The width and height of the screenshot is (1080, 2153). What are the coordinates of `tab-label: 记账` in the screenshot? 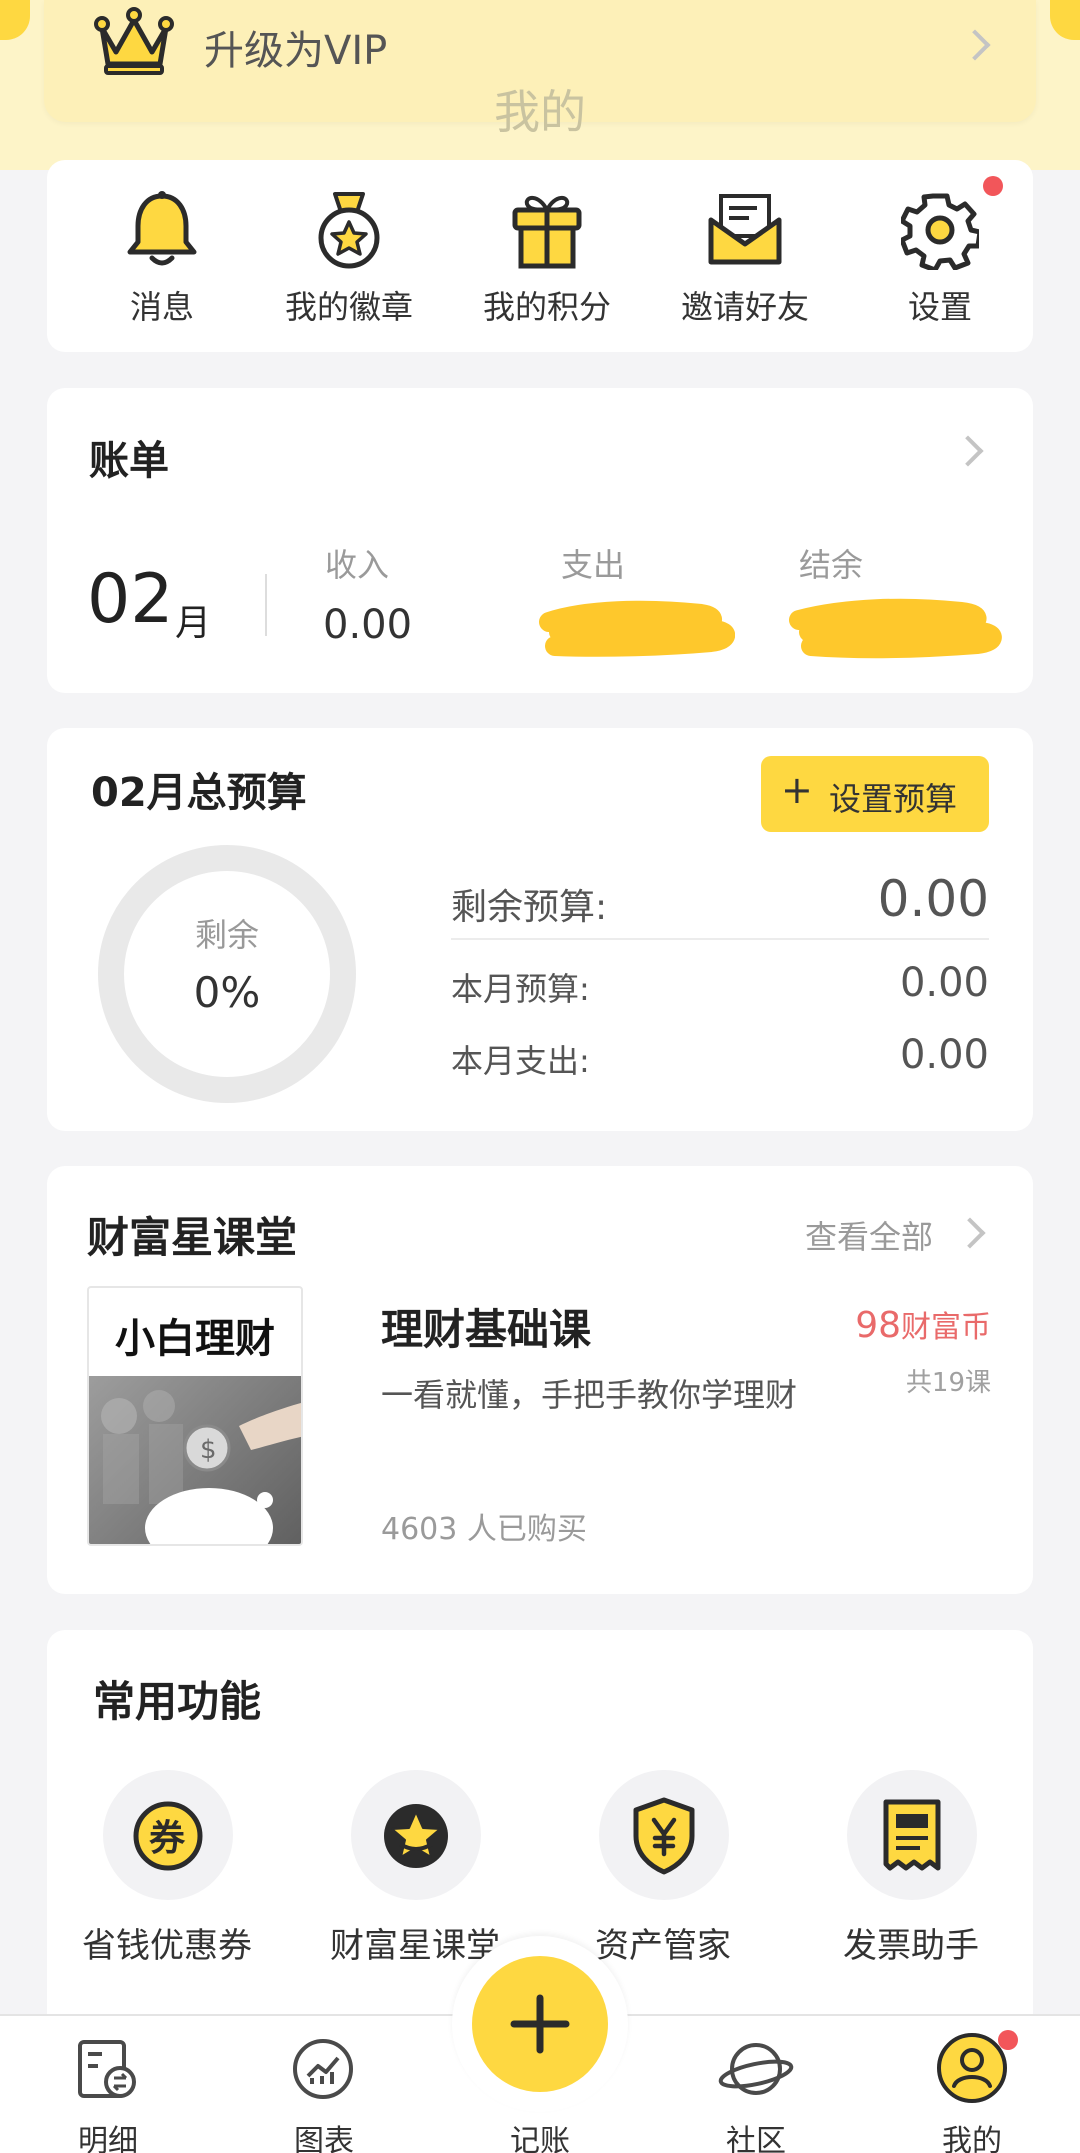 It's located at (540, 2138).